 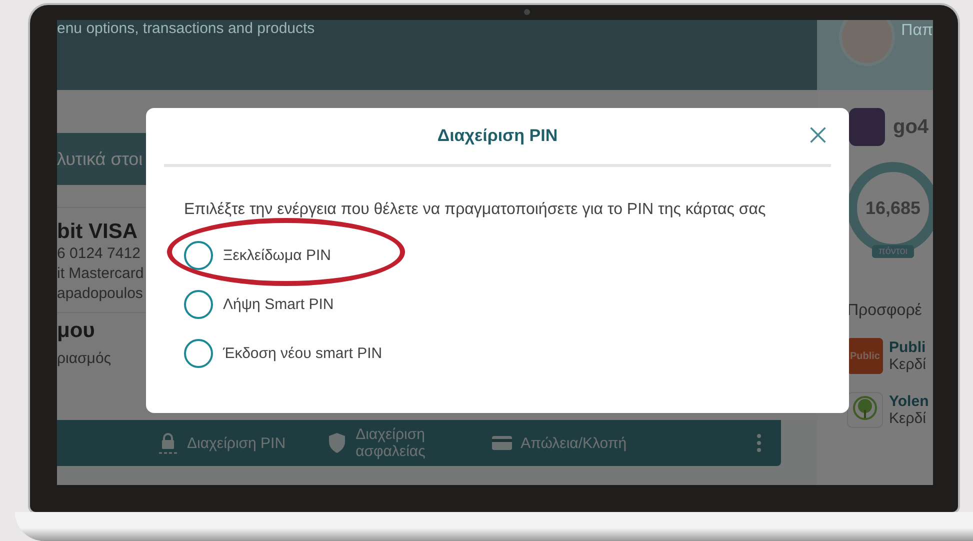 What do you see at coordinates (186, 28) in the screenshot?
I see `header-subtitle: enu options, transactions and products` at bounding box center [186, 28].